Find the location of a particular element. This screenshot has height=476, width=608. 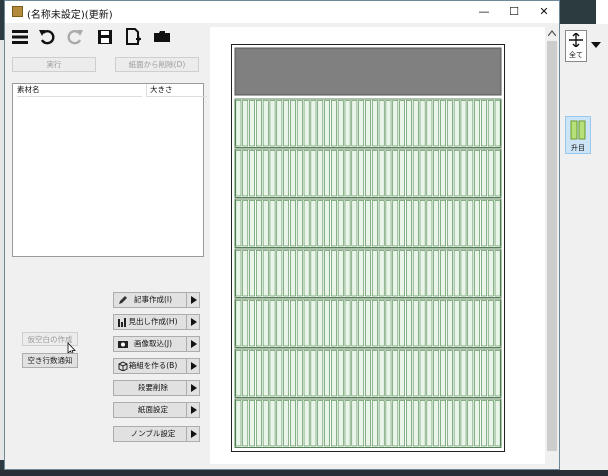

scrollbar-thumb is located at coordinates (552, 246).